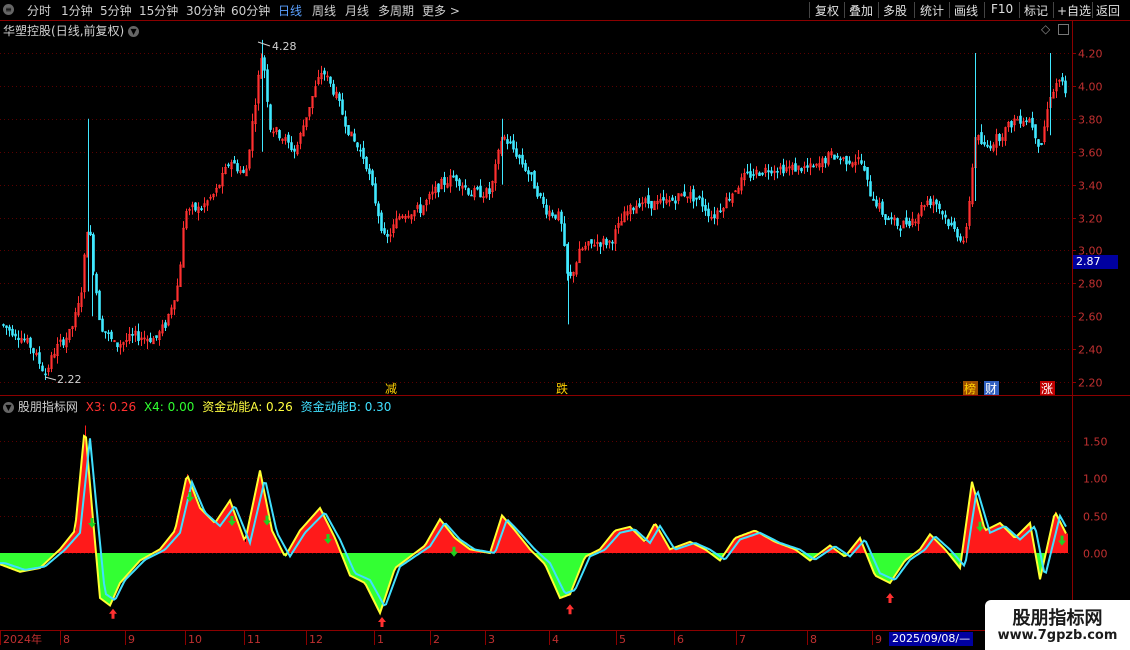 Image resolution: width=1130 pixels, height=650 pixels. I want to click on low-annotation: 2.22, so click(69, 379).